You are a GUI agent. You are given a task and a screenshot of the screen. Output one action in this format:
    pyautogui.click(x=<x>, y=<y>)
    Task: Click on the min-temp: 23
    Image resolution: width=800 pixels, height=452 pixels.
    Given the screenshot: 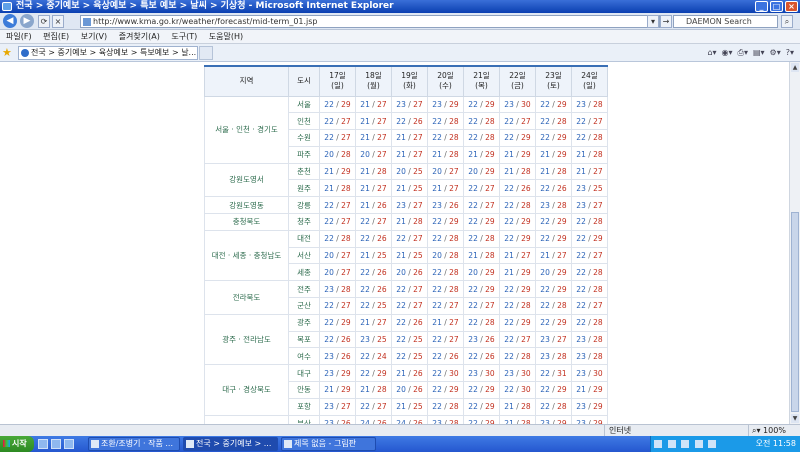 What is the action you would take?
    pyautogui.click(x=437, y=205)
    